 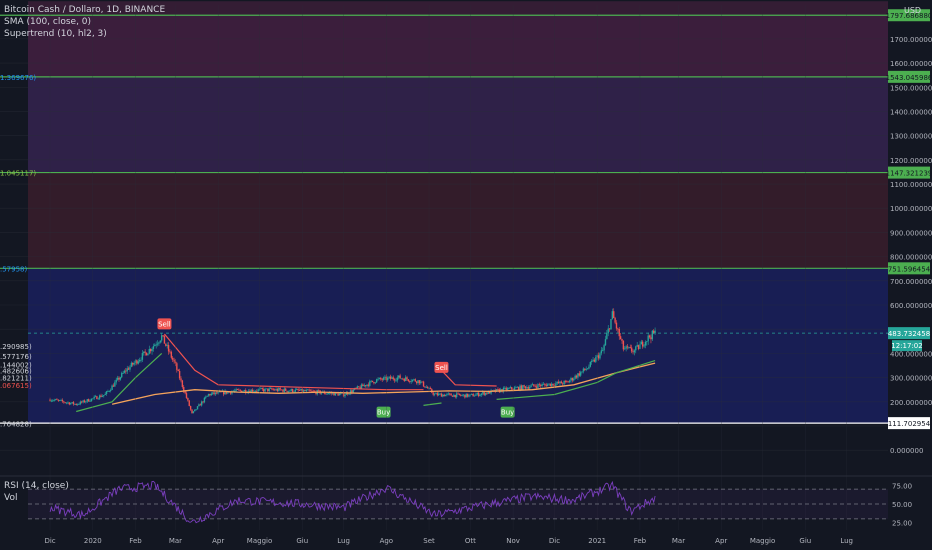 I want to click on price-tick-label: 700.000000, so click(x=911, y=282).